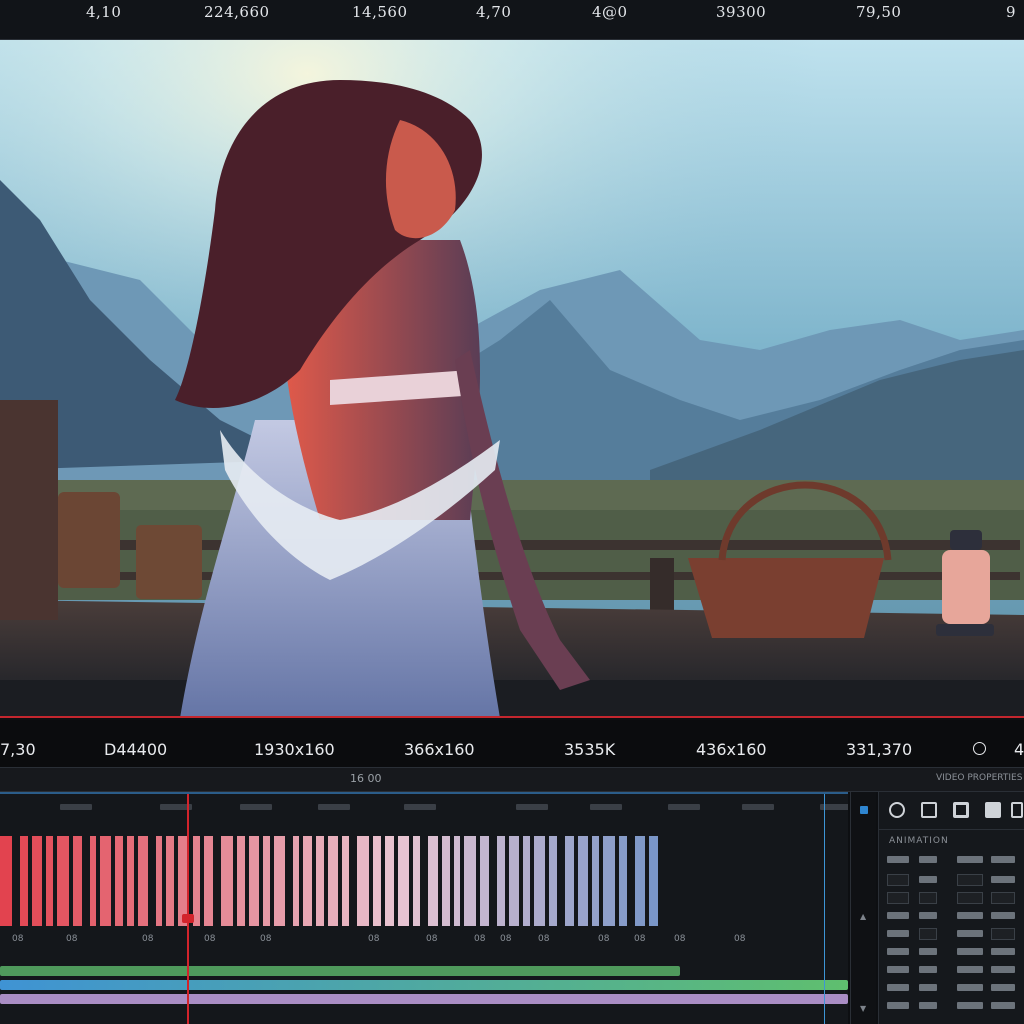  I want to click on top-readout-3: 14,560, so click(380, 12).